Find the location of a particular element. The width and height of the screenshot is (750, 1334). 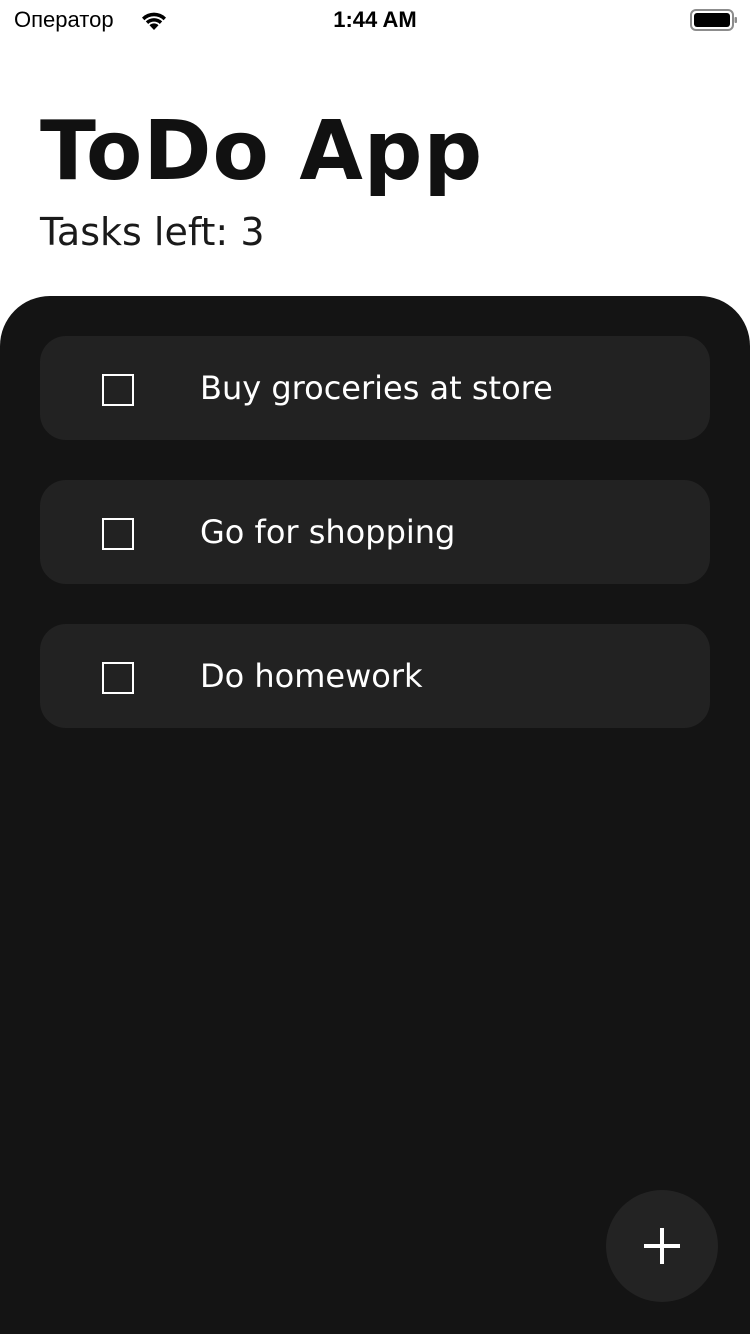

task-item: Buy groceries at store is located at coordinates (375, 388).